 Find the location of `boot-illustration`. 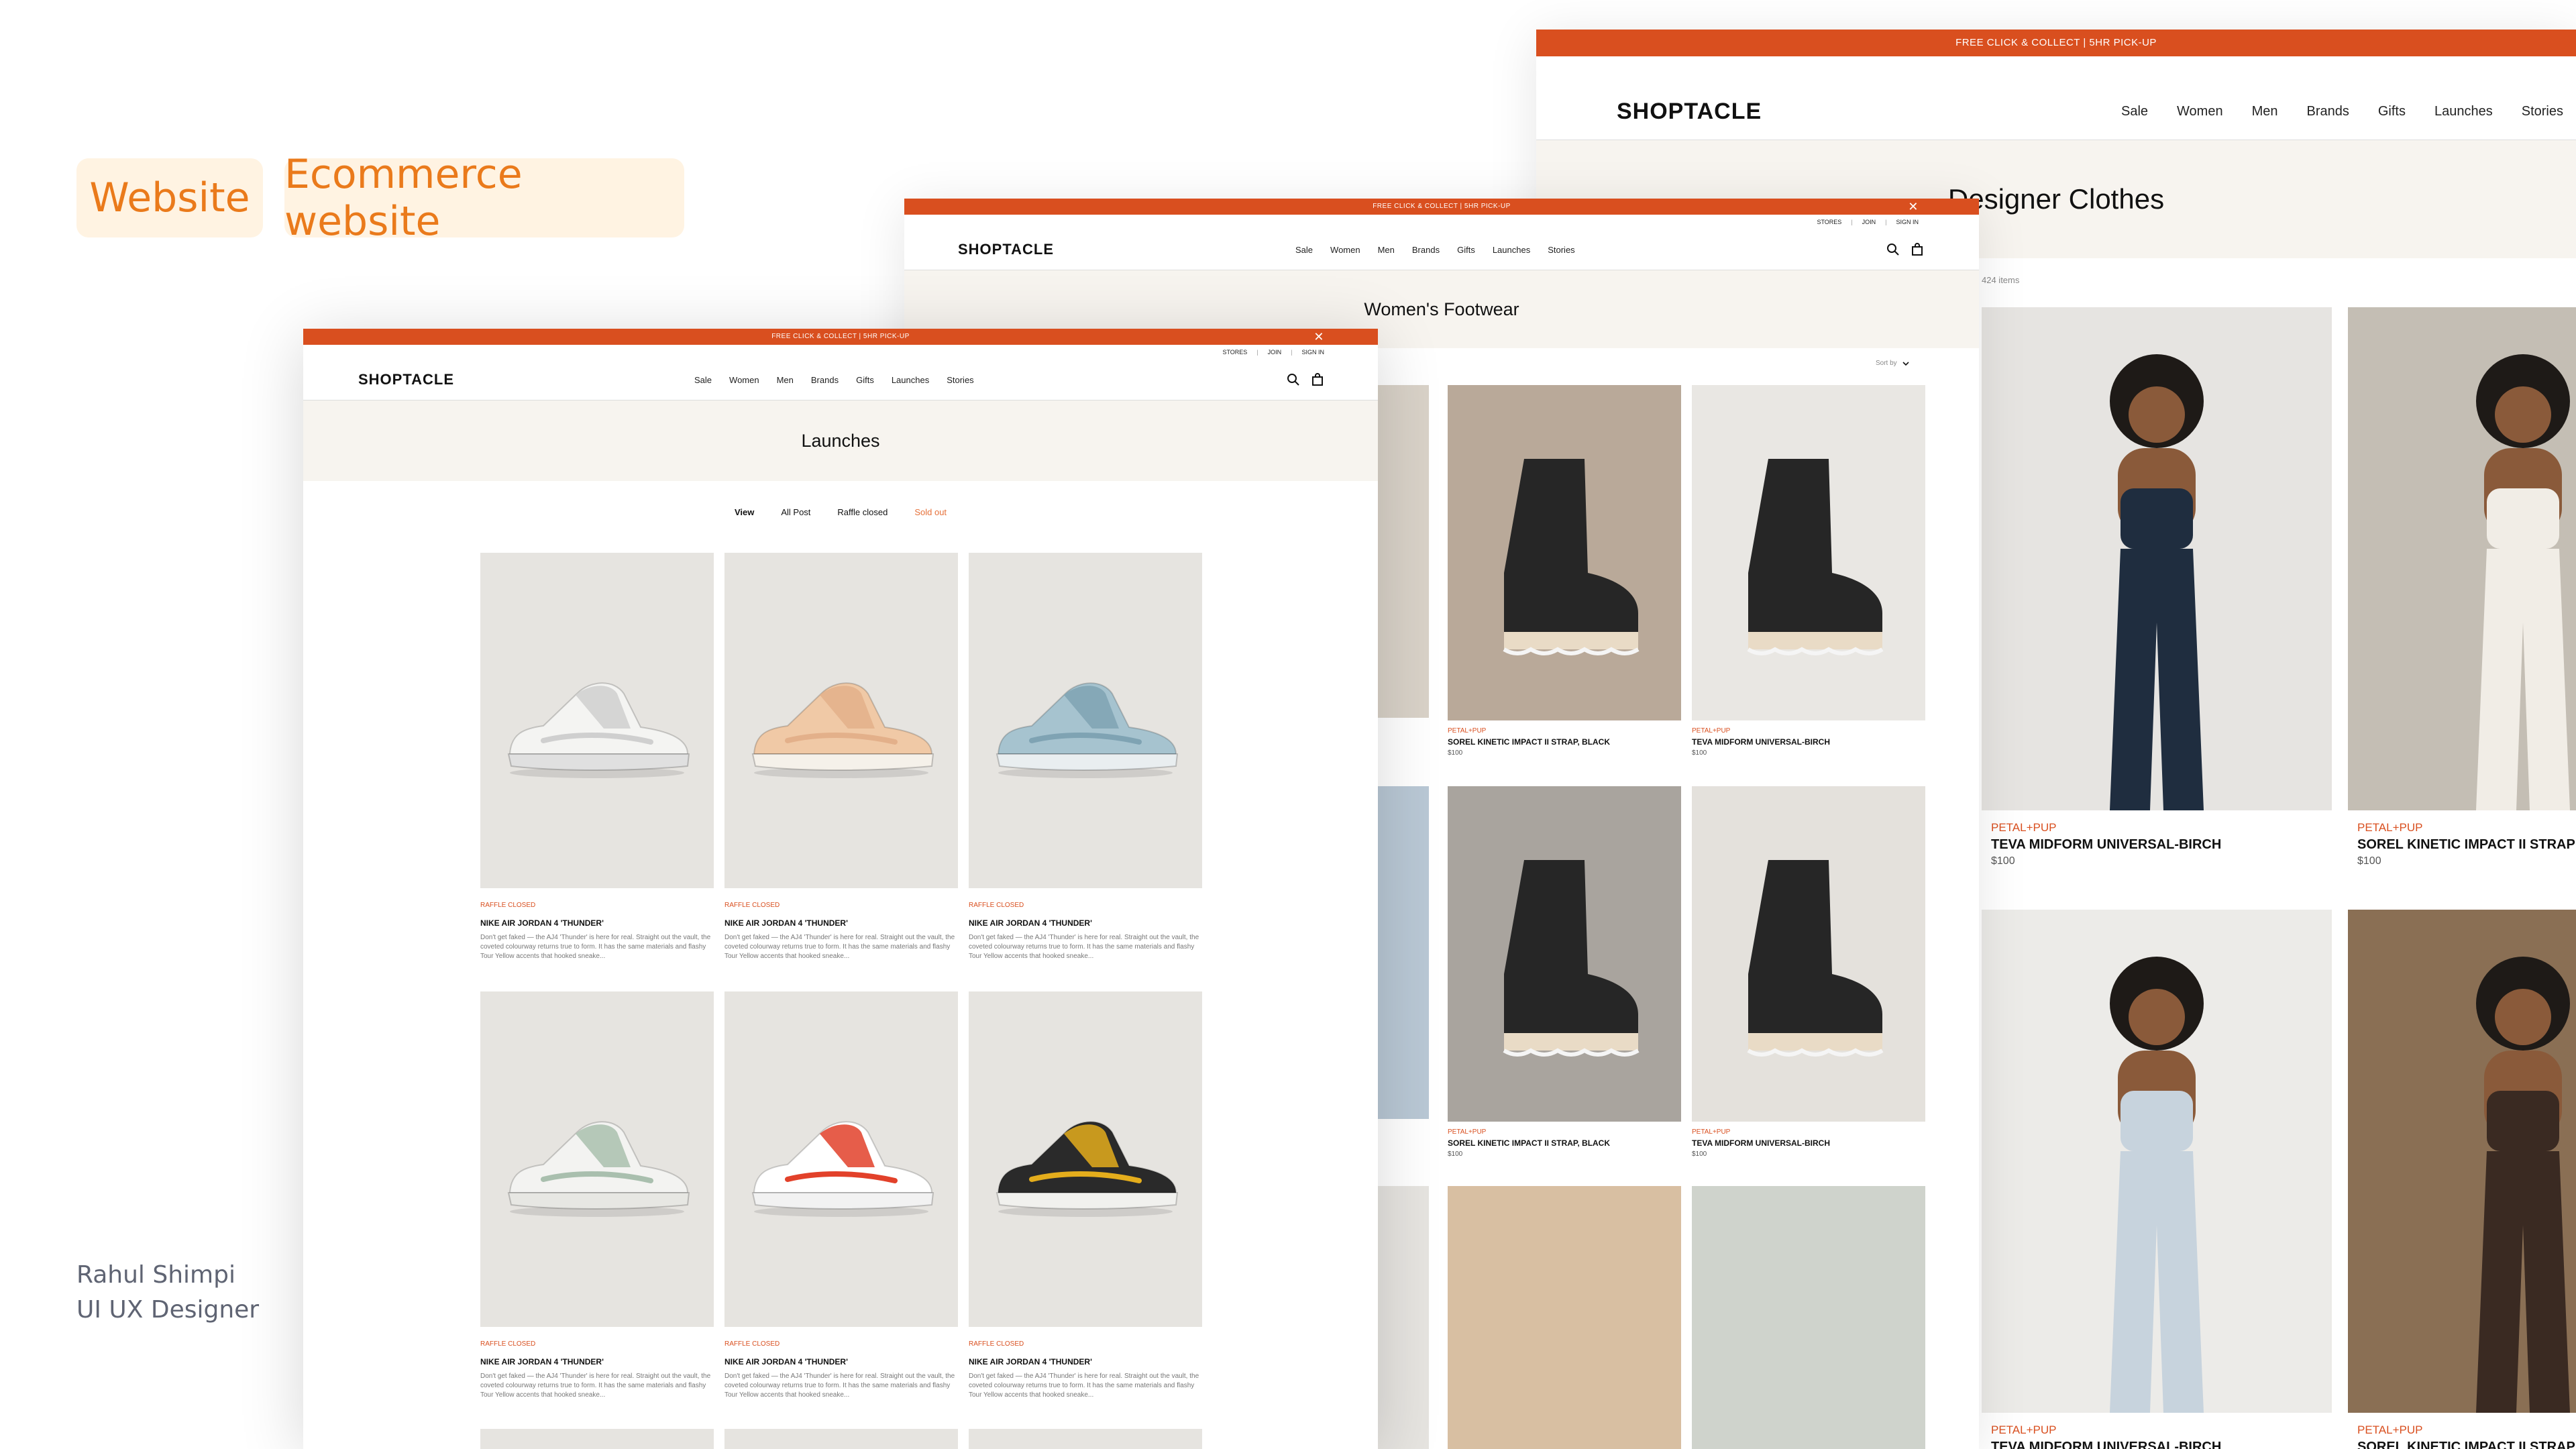

boot-illustration is located at coordinates (1571, 557).